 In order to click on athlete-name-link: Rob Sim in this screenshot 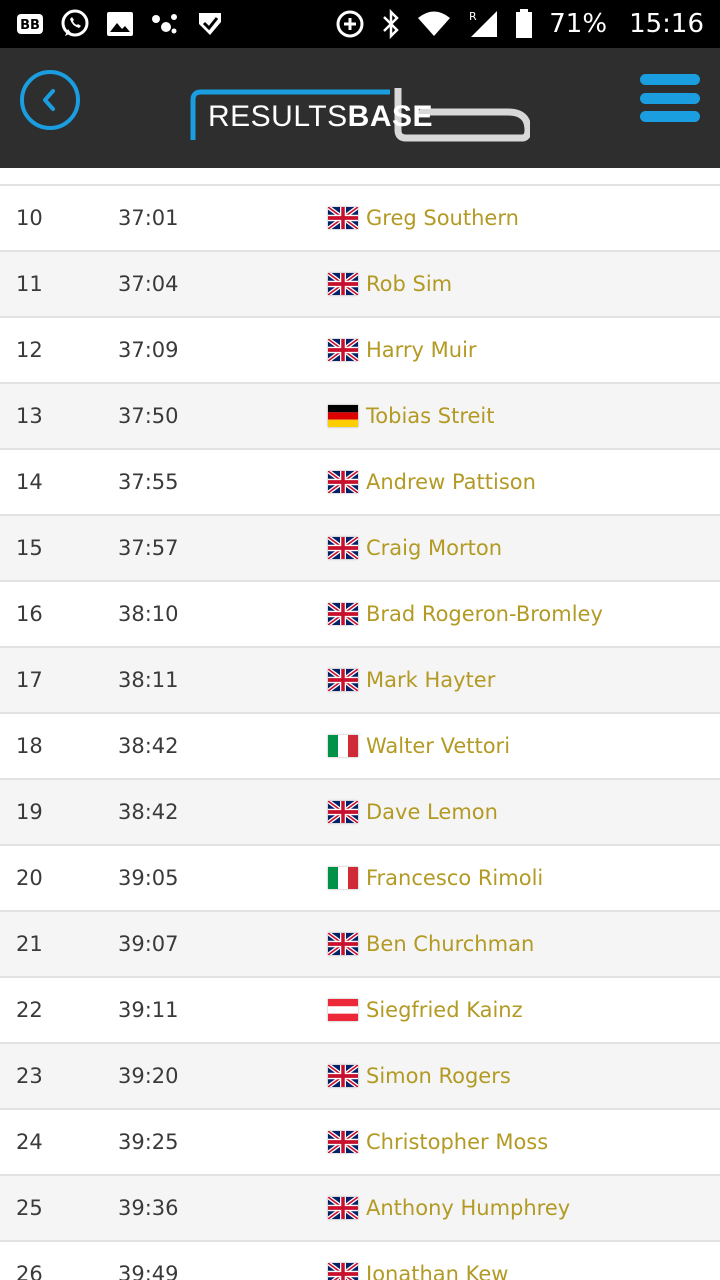, I will do `click(409, 284)`.